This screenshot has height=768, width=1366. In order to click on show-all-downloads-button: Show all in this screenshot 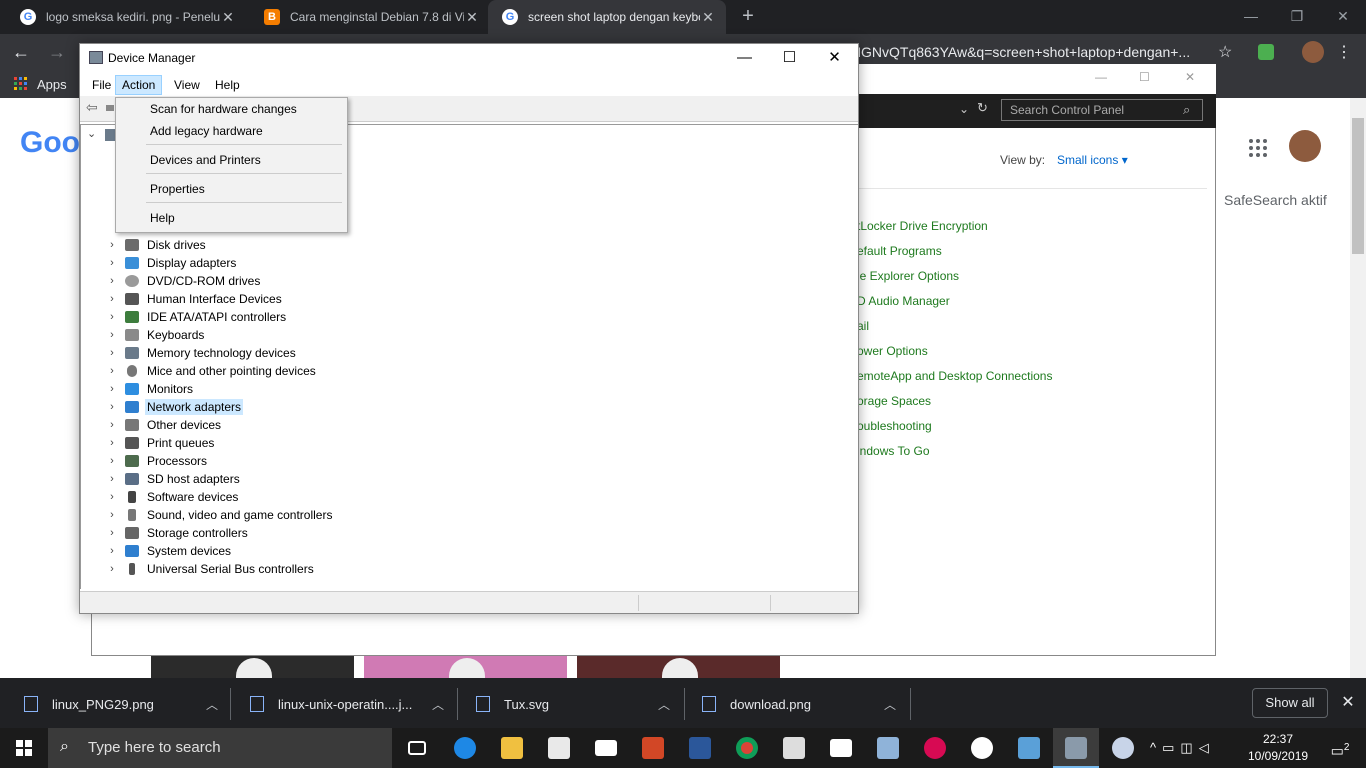, I will do `click(1290, 703)`.